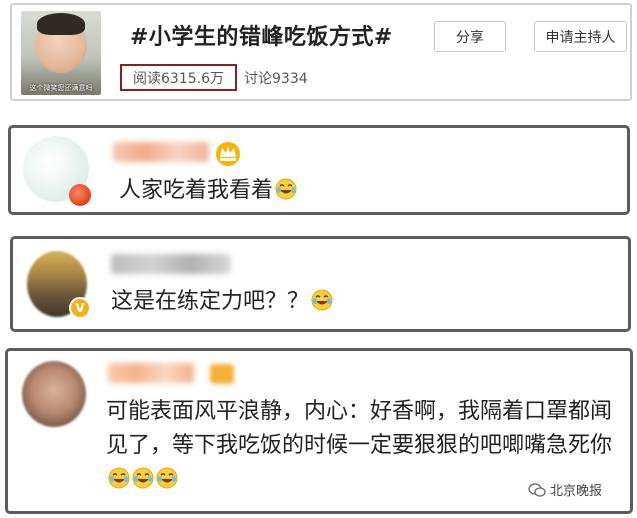 The image size is (637, 518). What do you see at coordinates (178, 77) in the screenshot?
I see `read-count: 阅读6315.6万` at bounding box center [178, 77].